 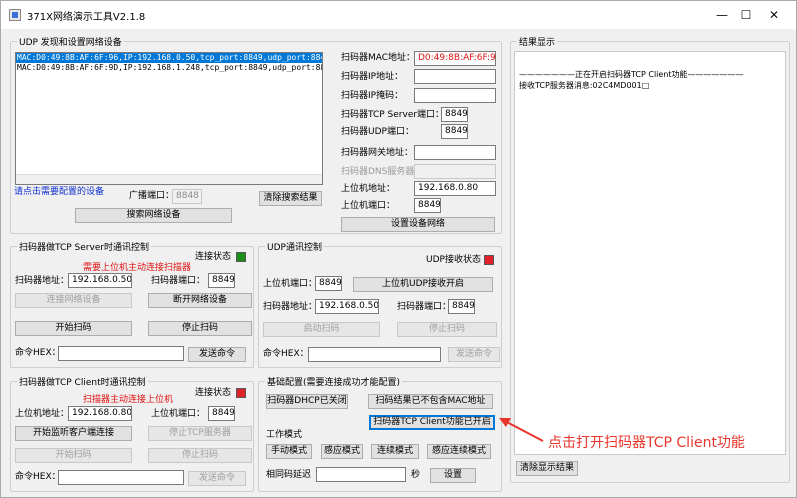 What do you see at coordinates (347, 306) in the screenshot?
I see `udp-ip-field: 192.168.0.50` at bounding box center [347, 306].